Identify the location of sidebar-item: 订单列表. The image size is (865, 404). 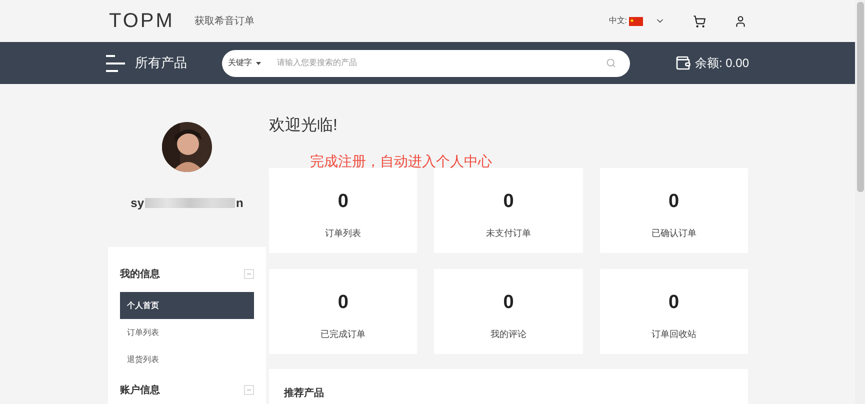
(187, 332).